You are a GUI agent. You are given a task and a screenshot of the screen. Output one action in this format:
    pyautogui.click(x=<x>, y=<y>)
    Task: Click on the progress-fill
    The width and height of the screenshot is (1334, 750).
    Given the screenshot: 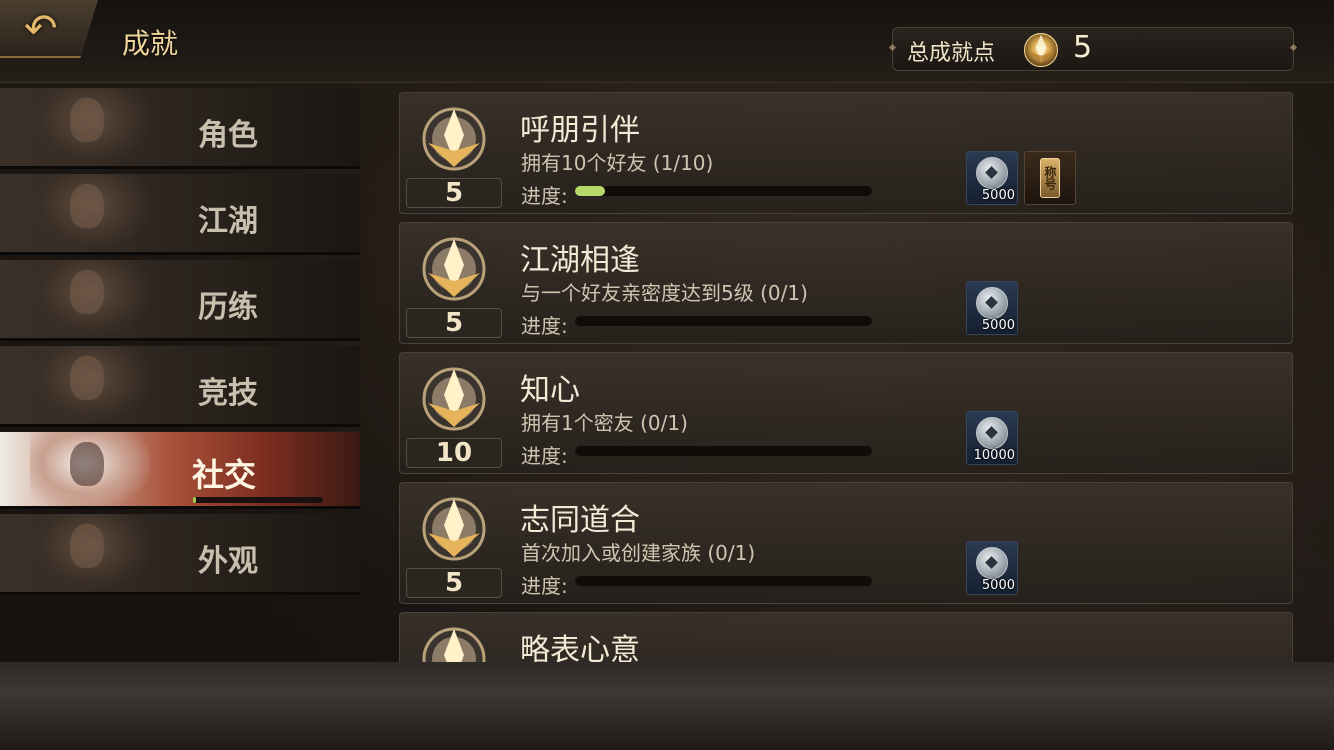 What is the action you would take?
    pyautogui.click(x=590, y=191)
    